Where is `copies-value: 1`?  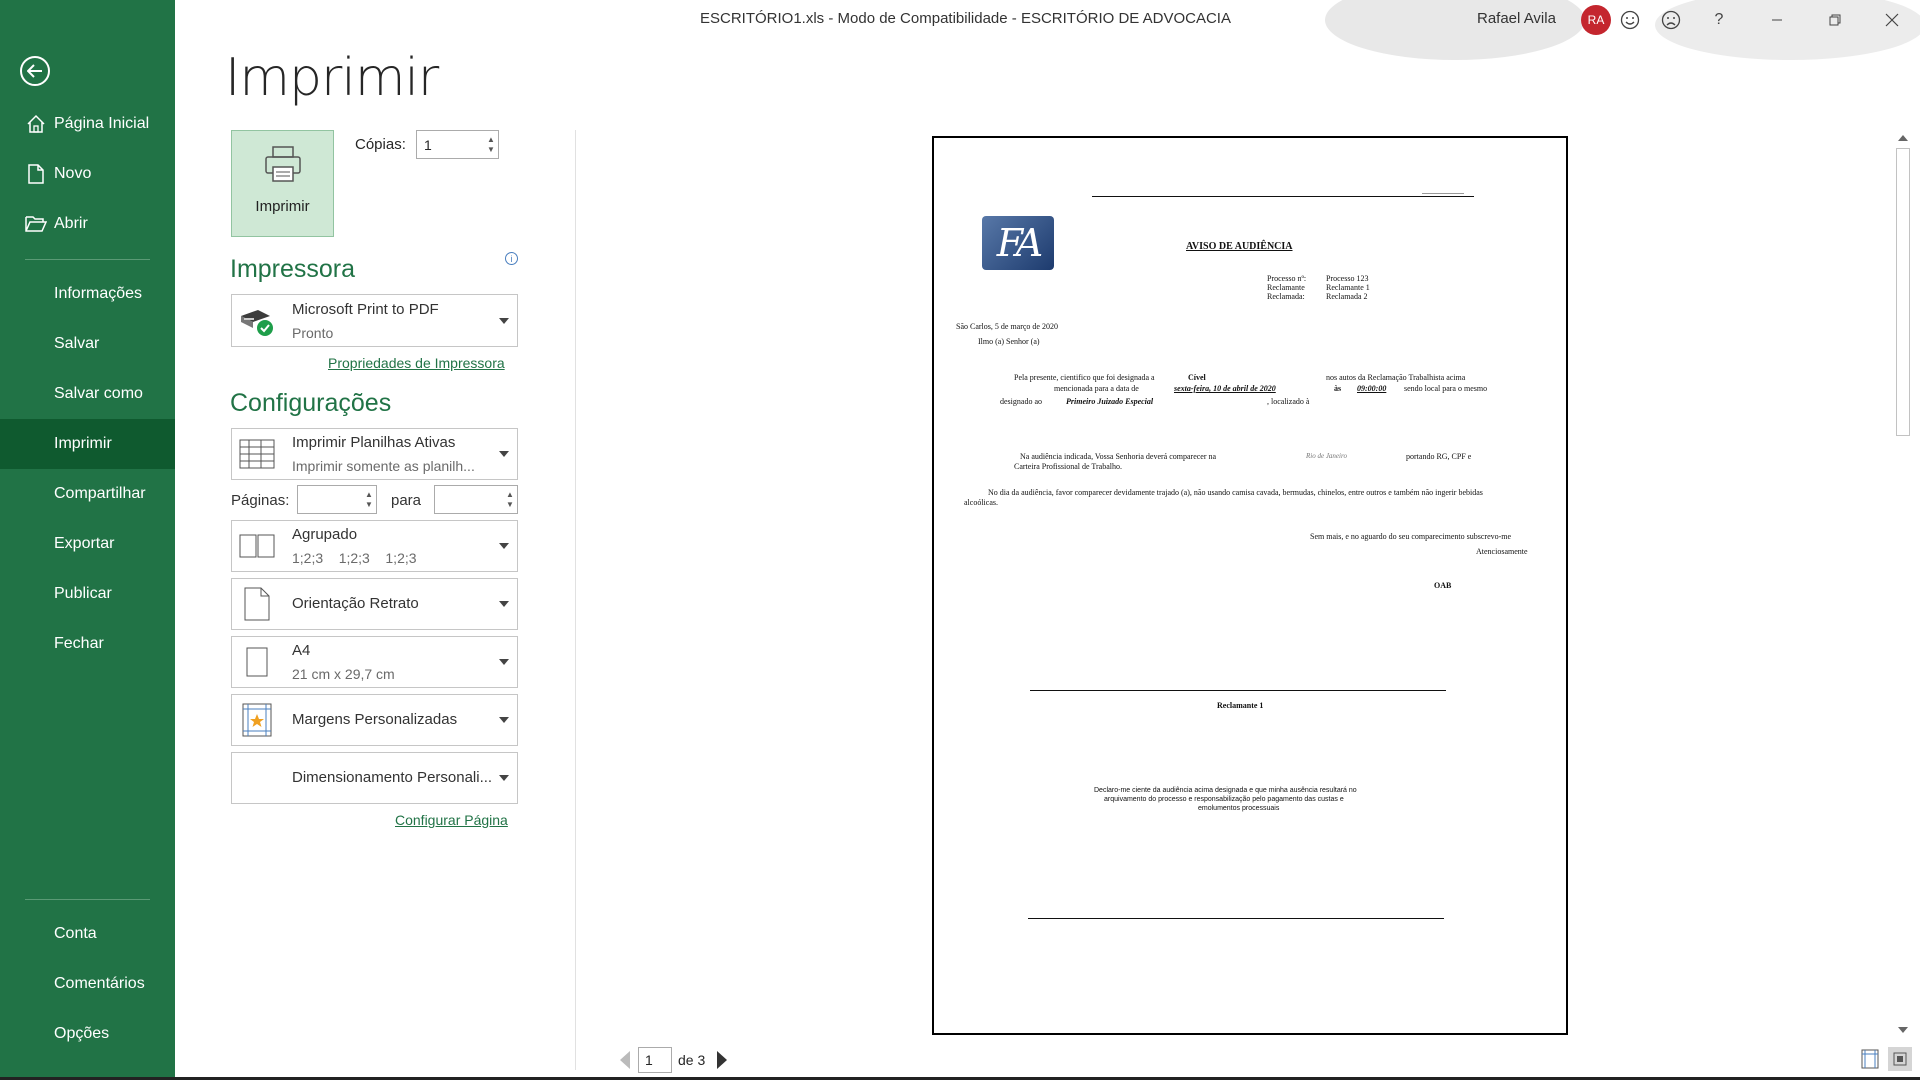
copies-value: 1 is located at coordinates (428, 144).